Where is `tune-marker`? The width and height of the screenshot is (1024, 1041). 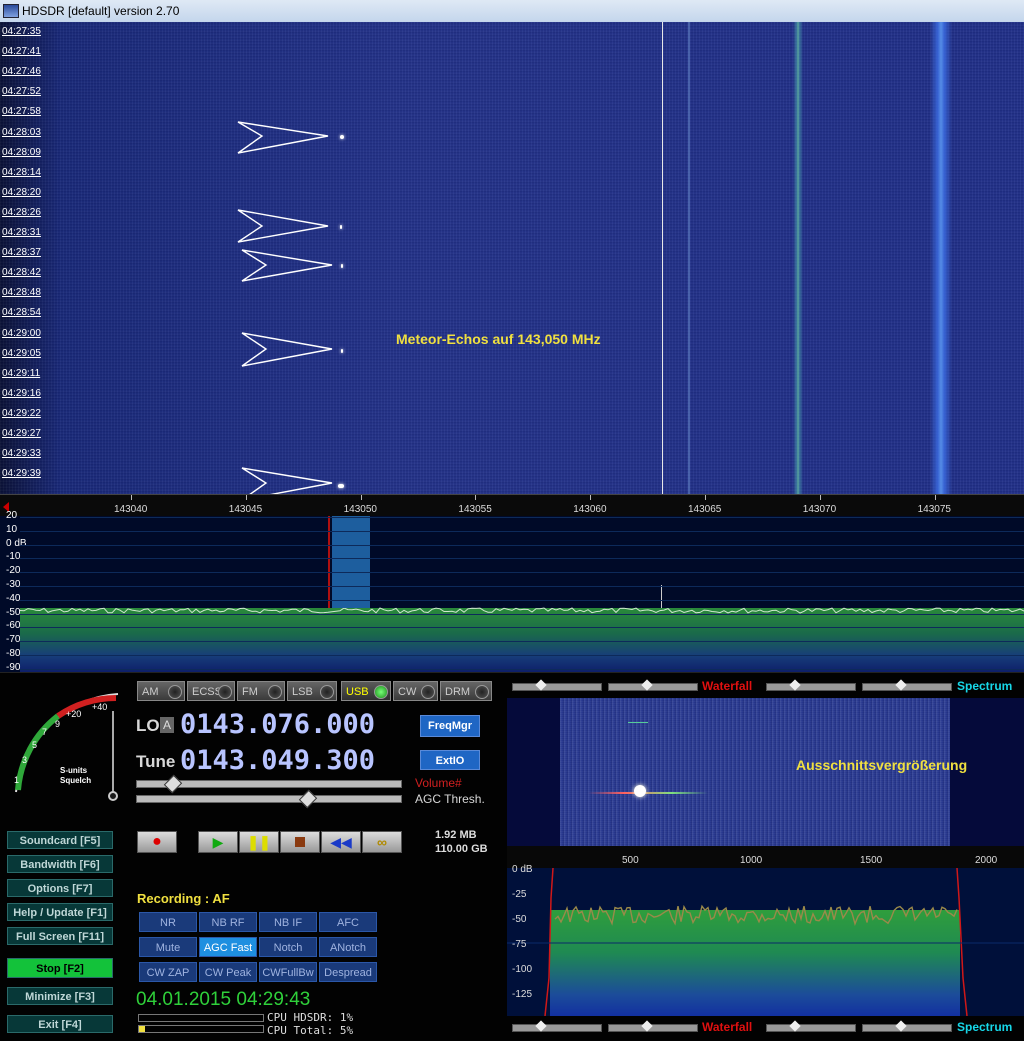 tune-marker is located at coordinates (329, 562).